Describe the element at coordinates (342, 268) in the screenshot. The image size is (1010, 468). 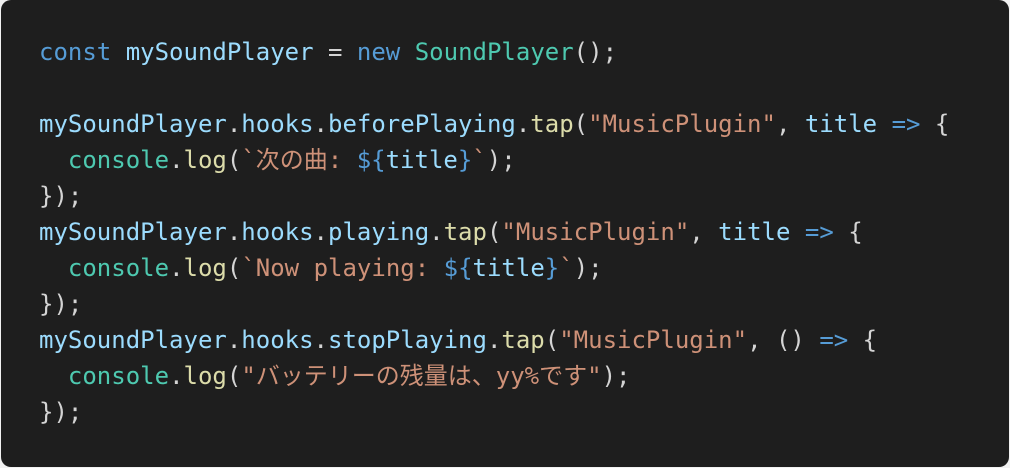
I see `code-token-string: `Now playing:` at that location.